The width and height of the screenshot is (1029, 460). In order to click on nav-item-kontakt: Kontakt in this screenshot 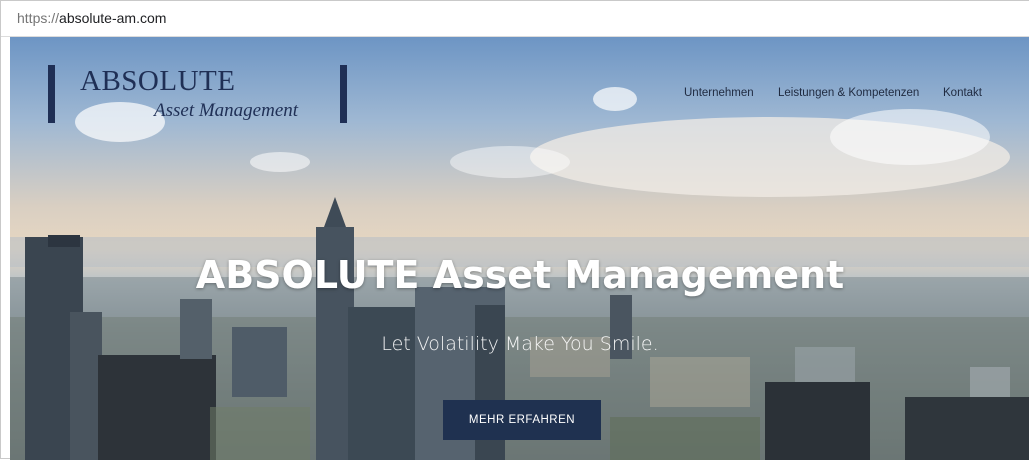, I will do `click(962, 93)`.